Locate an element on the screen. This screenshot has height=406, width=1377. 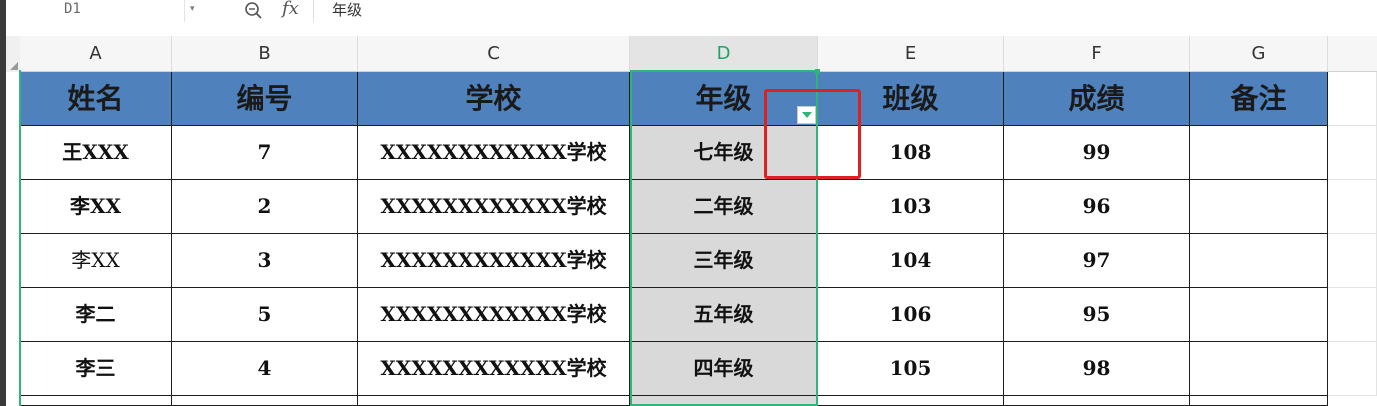
column-header-h is located at coordinates (1352, 54).